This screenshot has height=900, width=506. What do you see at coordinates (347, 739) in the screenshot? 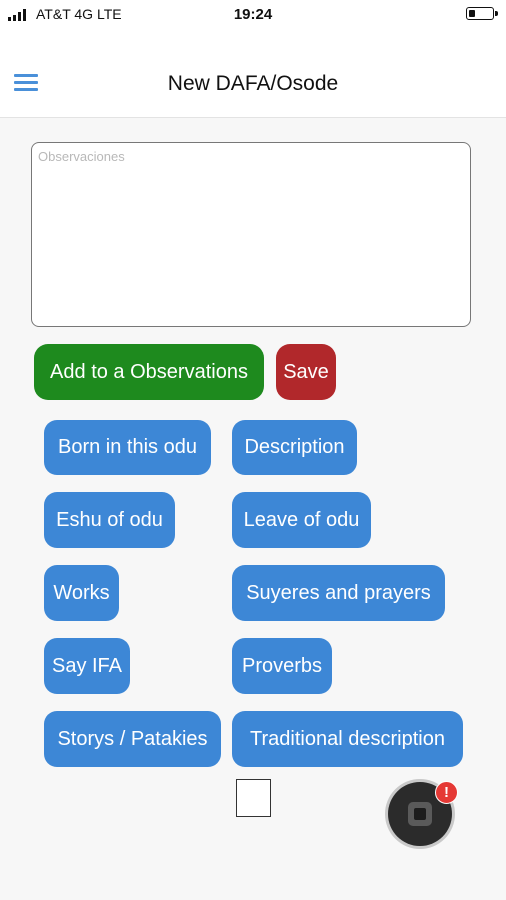
I see `traditional-description-button: Traditional description` at bounding box center [347, 739].